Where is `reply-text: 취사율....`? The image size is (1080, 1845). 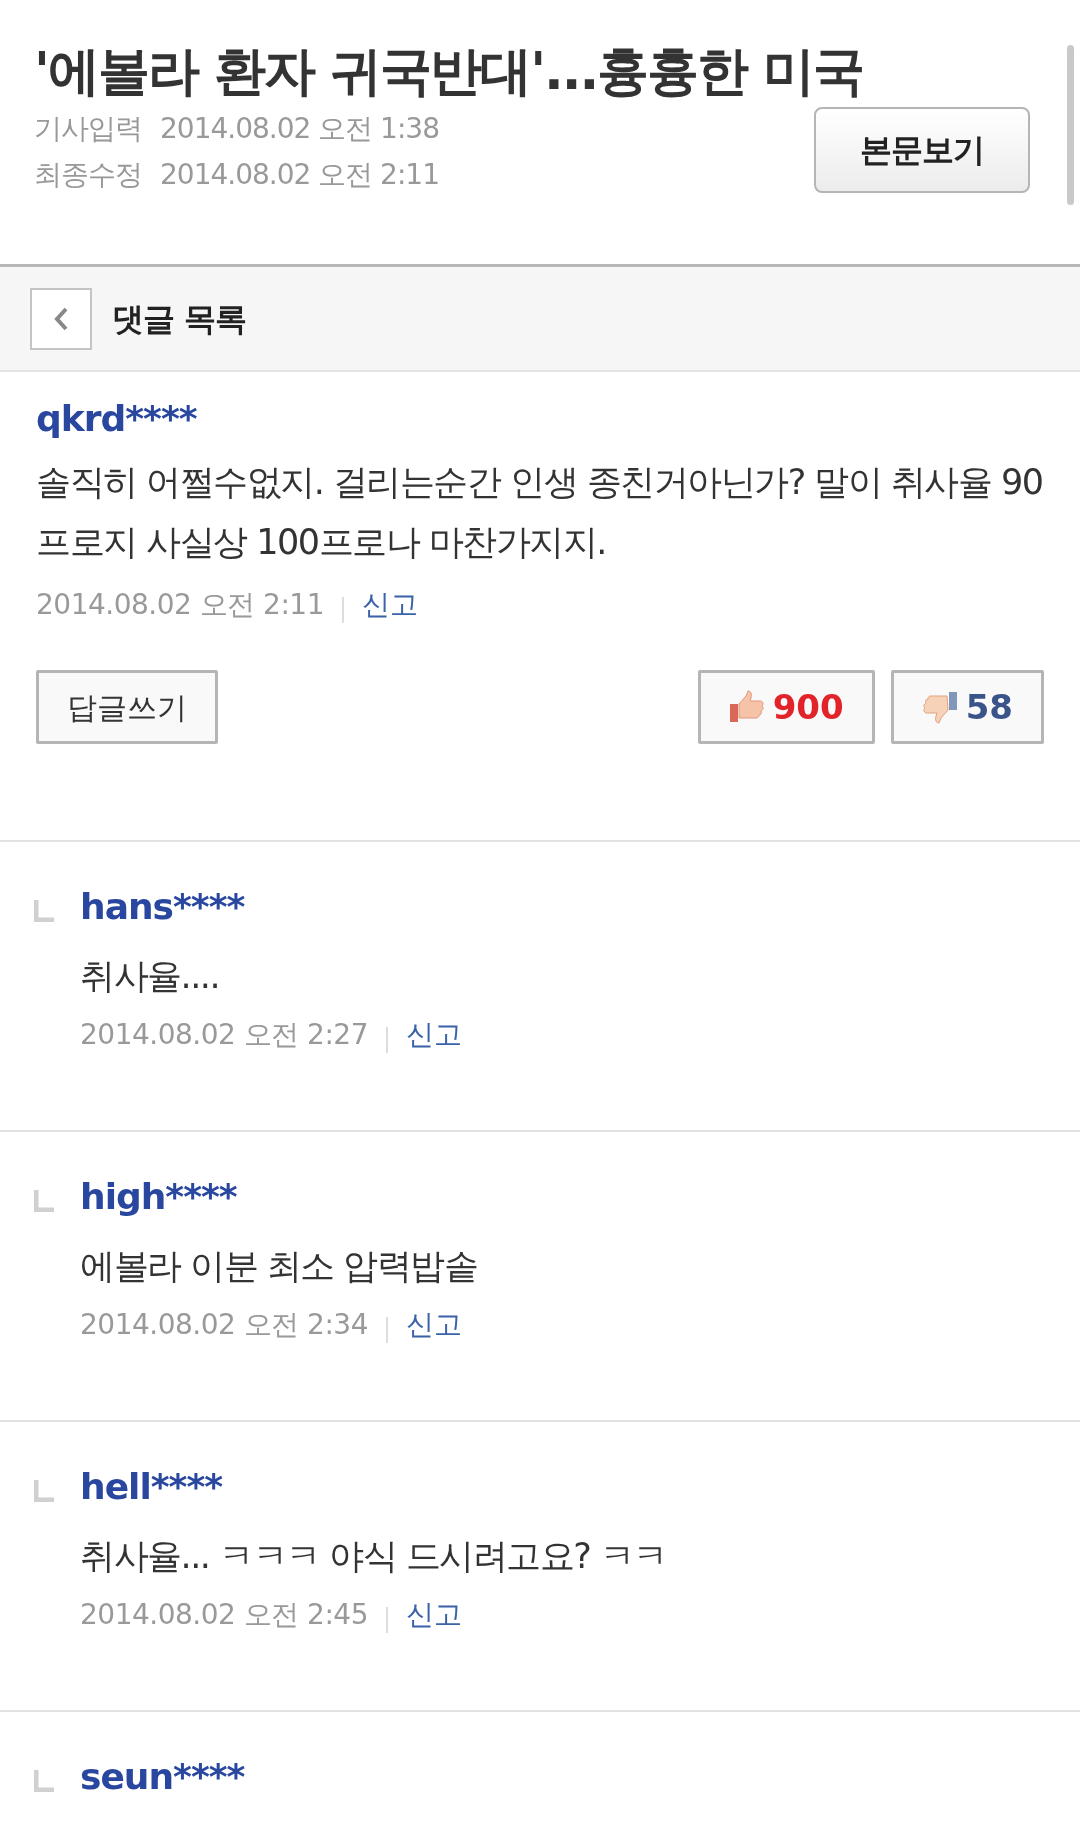
reply-text: 취사율.... is located at coordinates (150, 977).